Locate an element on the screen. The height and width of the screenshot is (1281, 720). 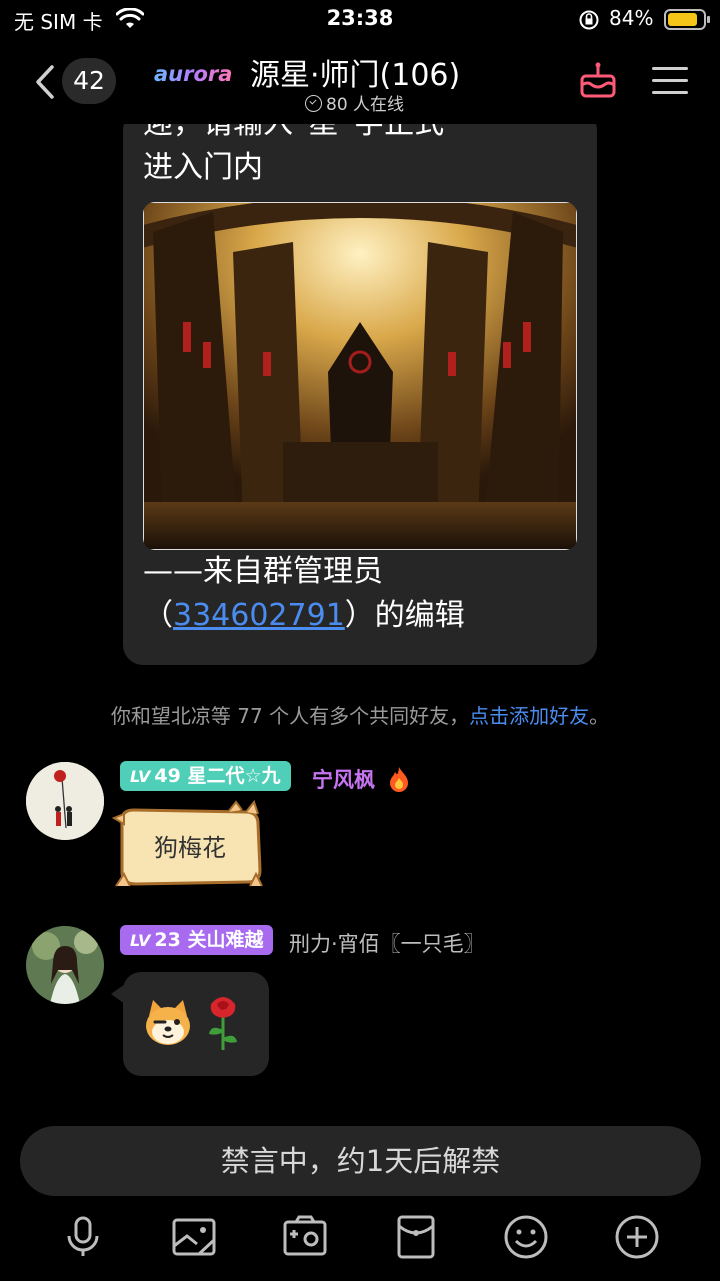
sender-name-text: 宁风枫 is located at coordinates (343, 780).